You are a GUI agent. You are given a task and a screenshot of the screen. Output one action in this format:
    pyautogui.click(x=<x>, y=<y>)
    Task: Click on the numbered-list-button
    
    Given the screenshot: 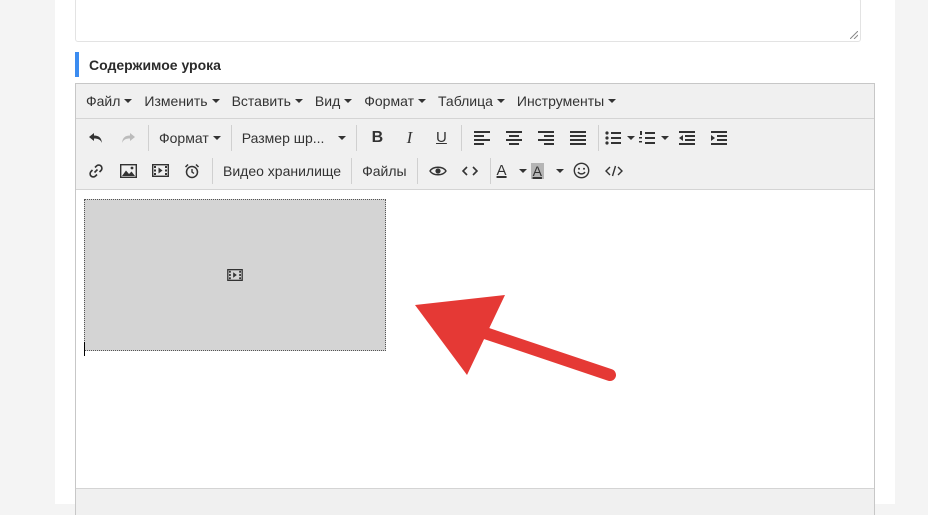 What is the action you would take?
    pyautogui.click(x=654, y=138)
    